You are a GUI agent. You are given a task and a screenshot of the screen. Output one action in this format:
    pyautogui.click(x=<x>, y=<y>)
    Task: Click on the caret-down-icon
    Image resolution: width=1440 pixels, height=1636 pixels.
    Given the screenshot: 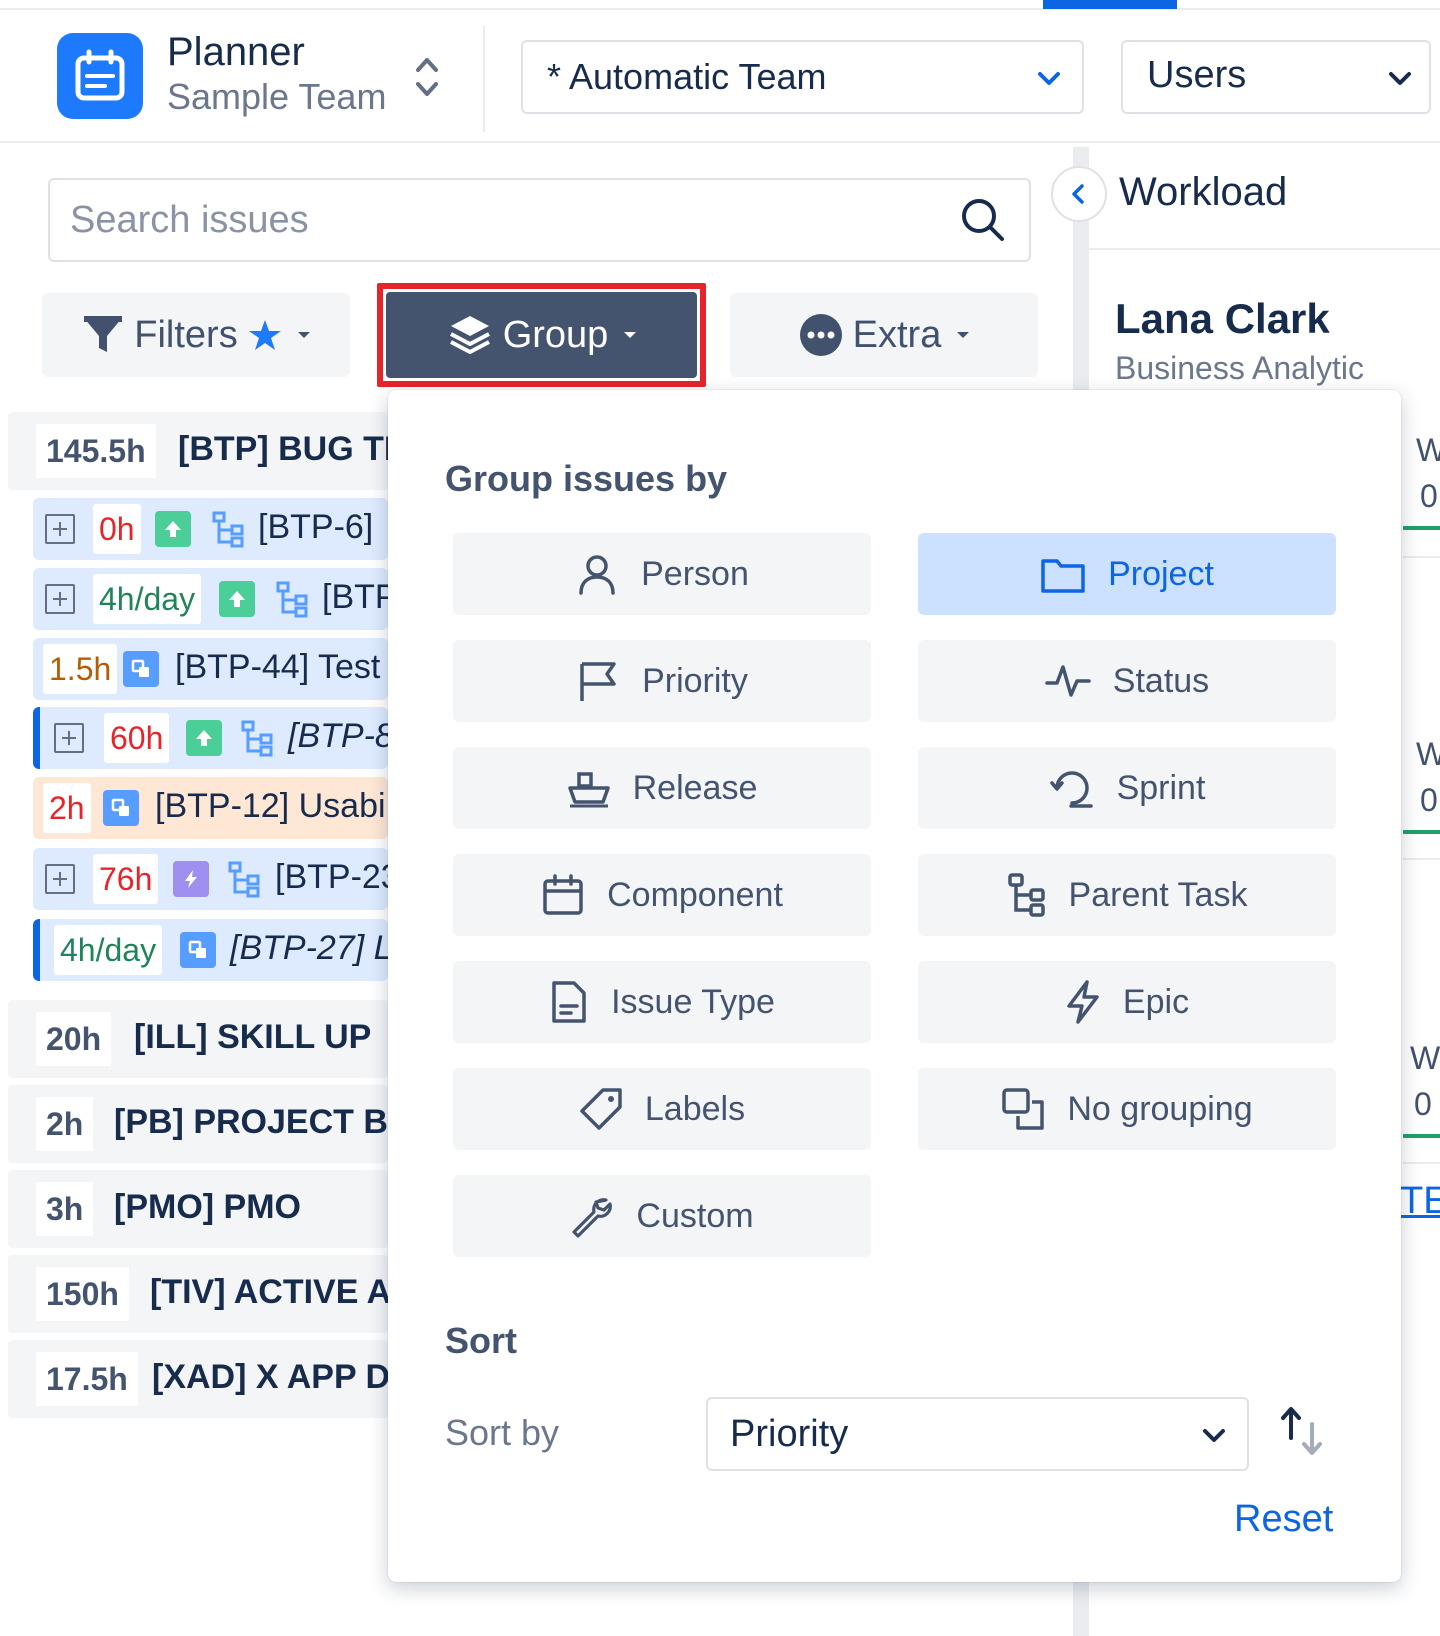 What is the action you would take?
    pyautogui.click(x=963, y=335)
    